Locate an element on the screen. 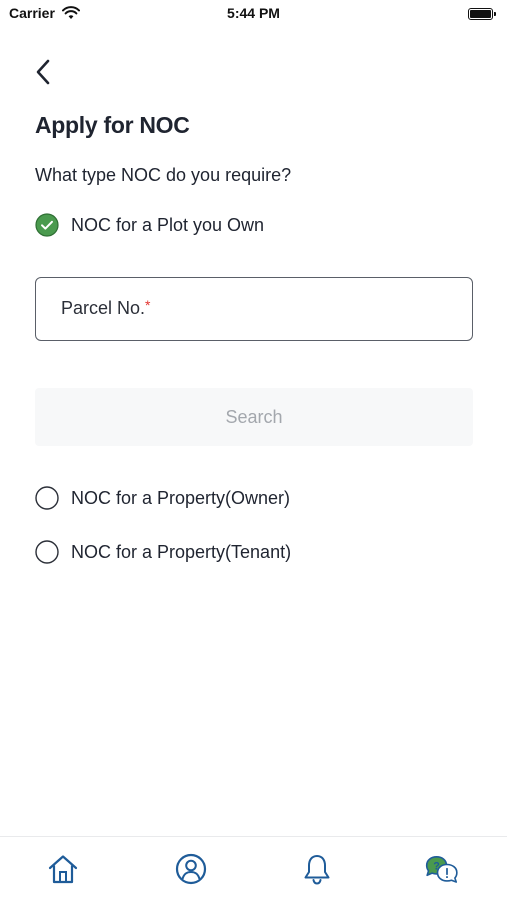 The height and width of the screenshot is (901, 507). home-icon is located at coordinates (63, 869).